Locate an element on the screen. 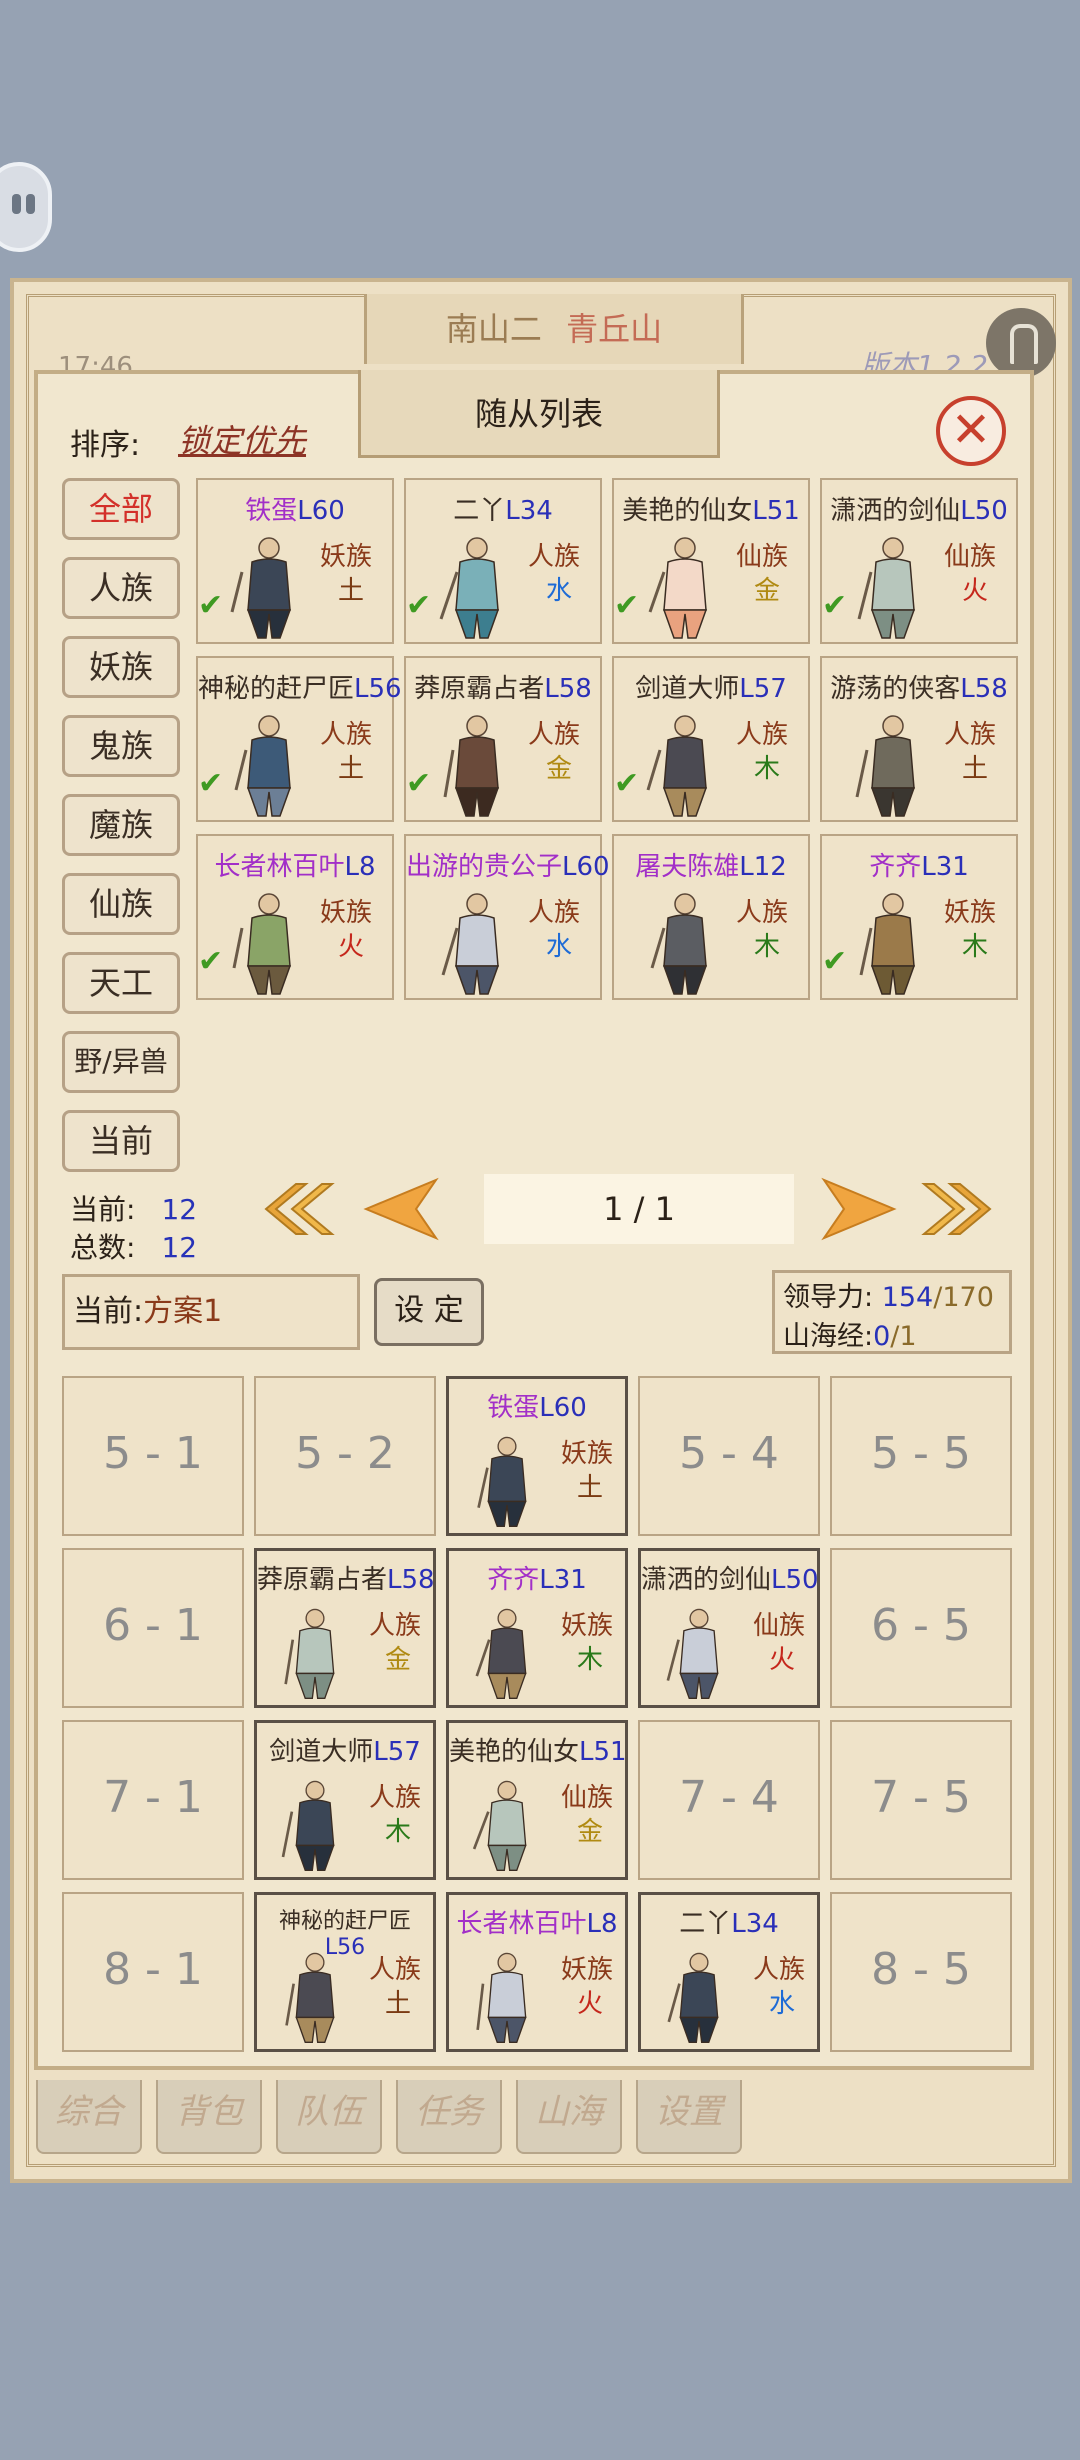 This screenshot has height=2460, width=1080. slot-follower-level: L56 is located at coordinates (345, 1947).